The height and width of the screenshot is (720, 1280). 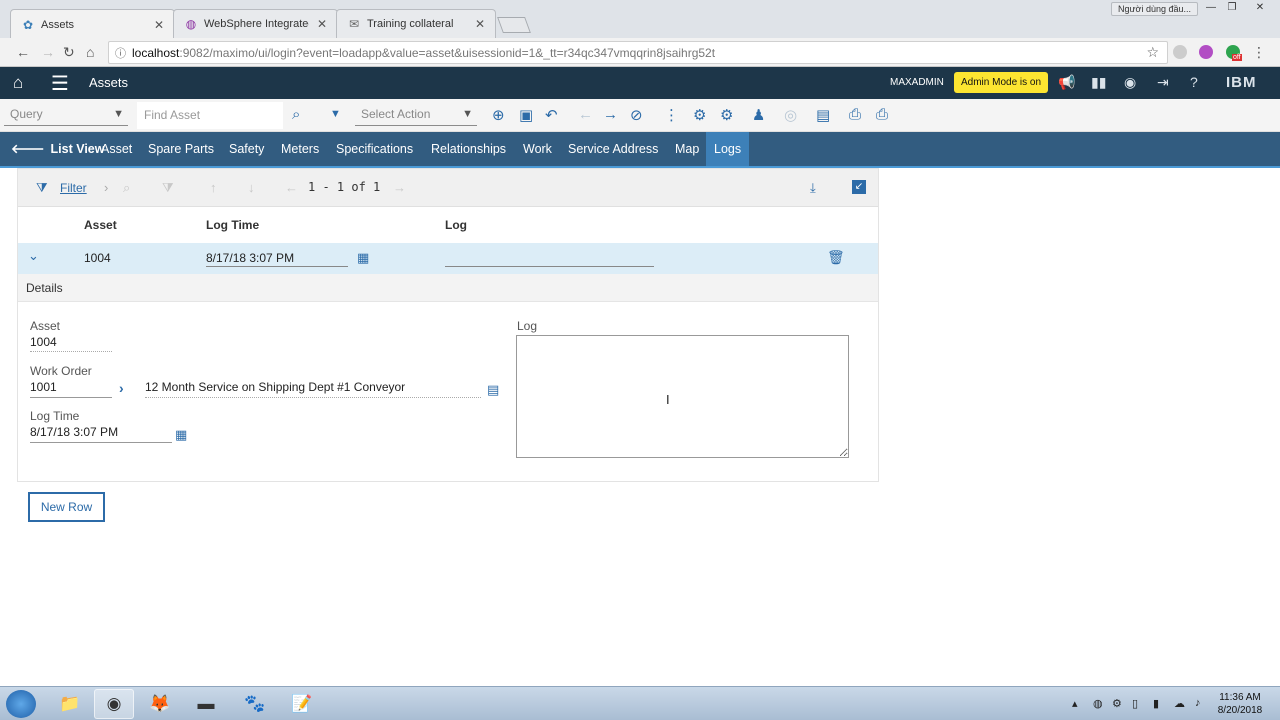 What do you see at coordinates (374, 150) in the screenshot?
I see `tab-specifications: Specifications` at bounding box center [374, 150].